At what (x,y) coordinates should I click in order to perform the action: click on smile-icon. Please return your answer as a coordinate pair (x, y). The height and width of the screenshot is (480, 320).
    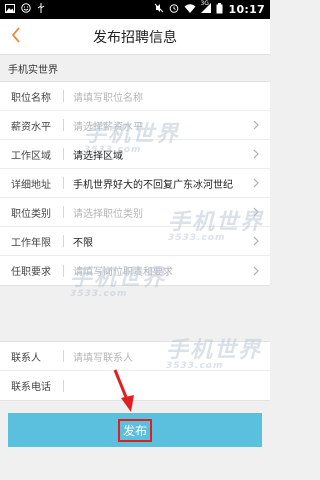
    Looking at the image, I should click on (26, 9).